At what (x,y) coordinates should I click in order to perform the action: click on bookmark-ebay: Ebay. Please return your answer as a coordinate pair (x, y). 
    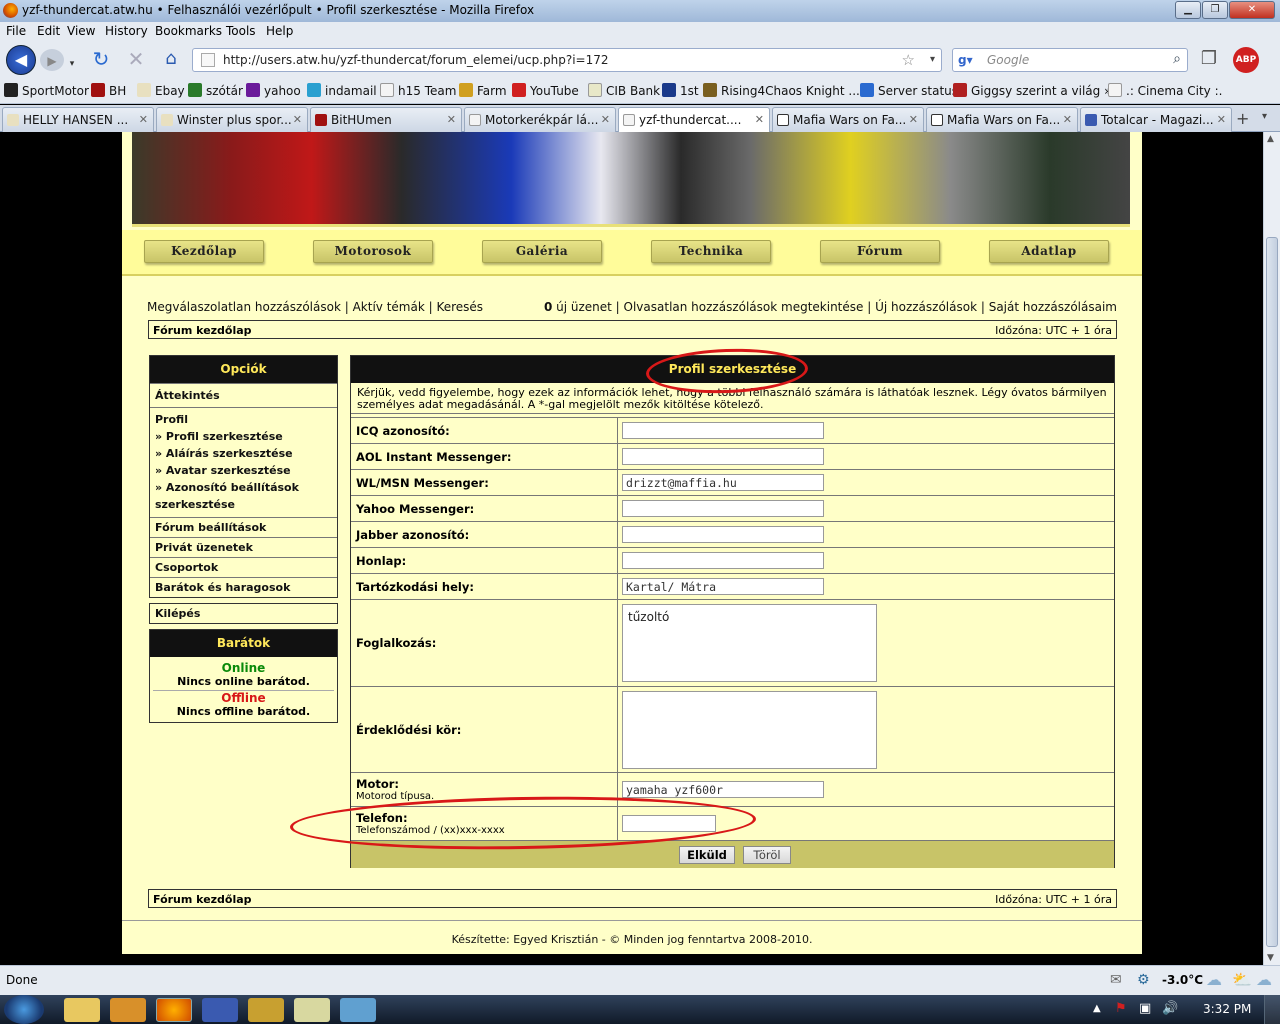
    Looking at the image, I should click on (161, 90).